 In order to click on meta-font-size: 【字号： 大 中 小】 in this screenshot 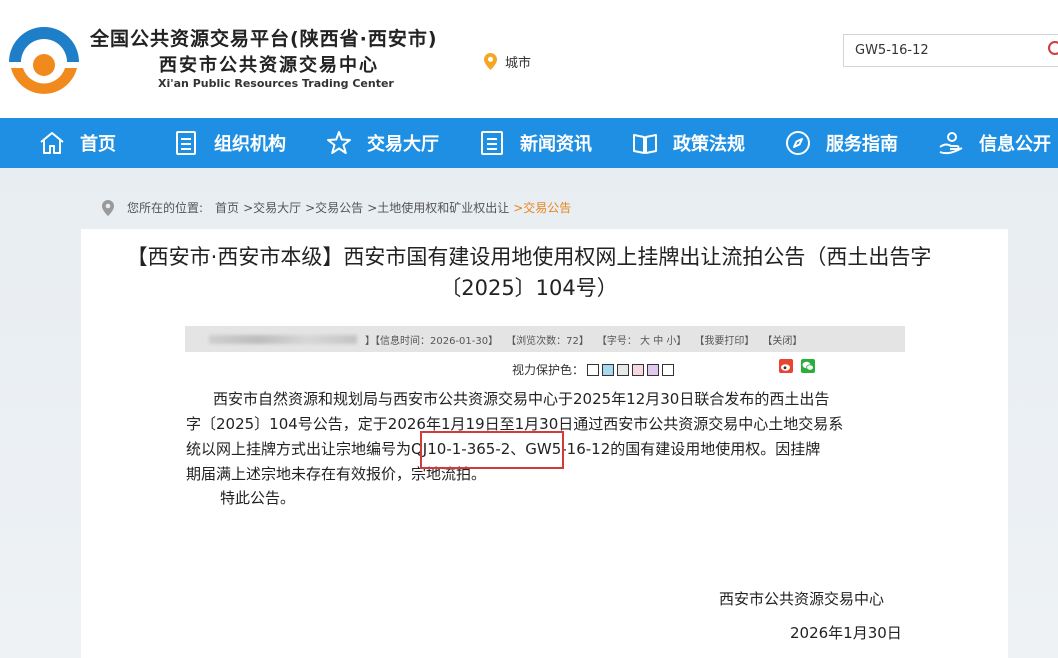, I will do `click(642, 339)`.